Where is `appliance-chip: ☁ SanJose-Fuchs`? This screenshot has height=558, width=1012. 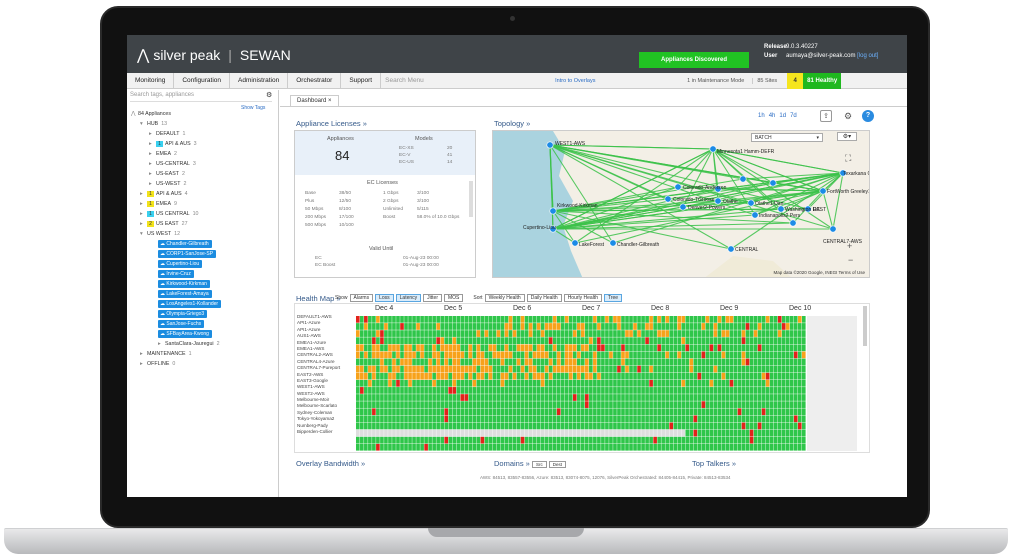 appliance-chip: ☁ SanJose-Fuchs is located at coordinates (181, 324).